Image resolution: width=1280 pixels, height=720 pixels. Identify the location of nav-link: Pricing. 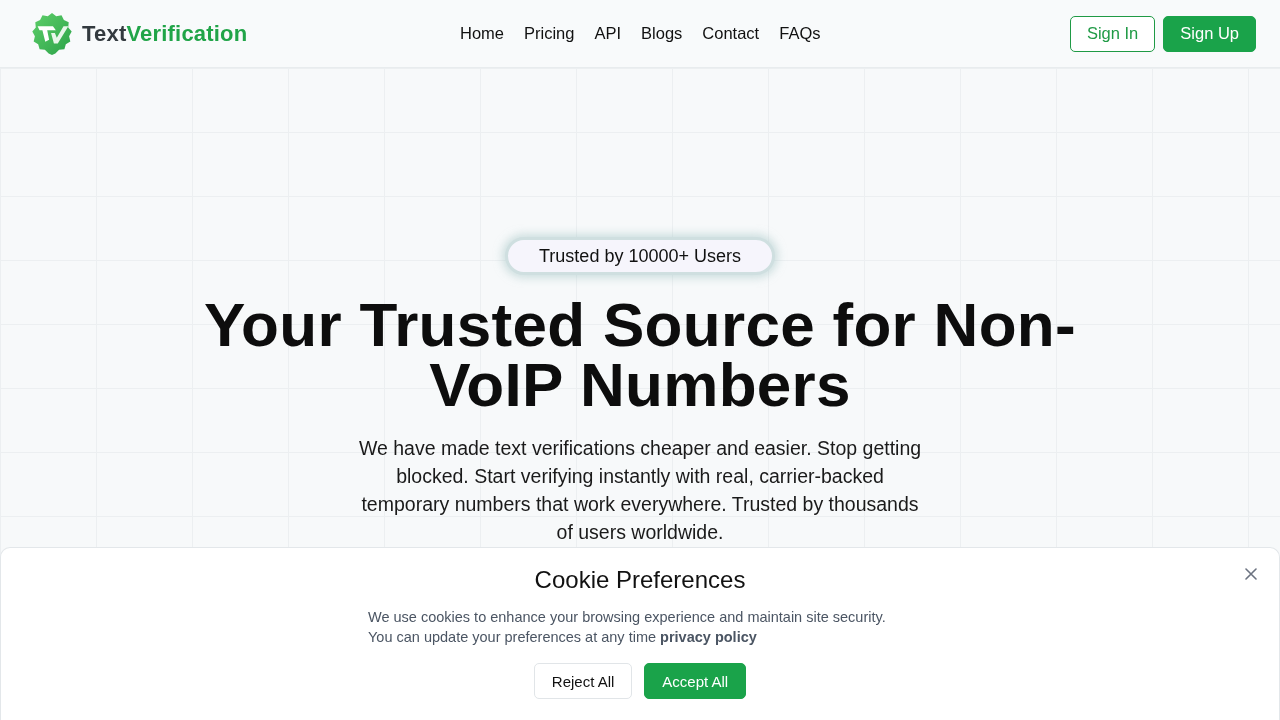
(549, 33).